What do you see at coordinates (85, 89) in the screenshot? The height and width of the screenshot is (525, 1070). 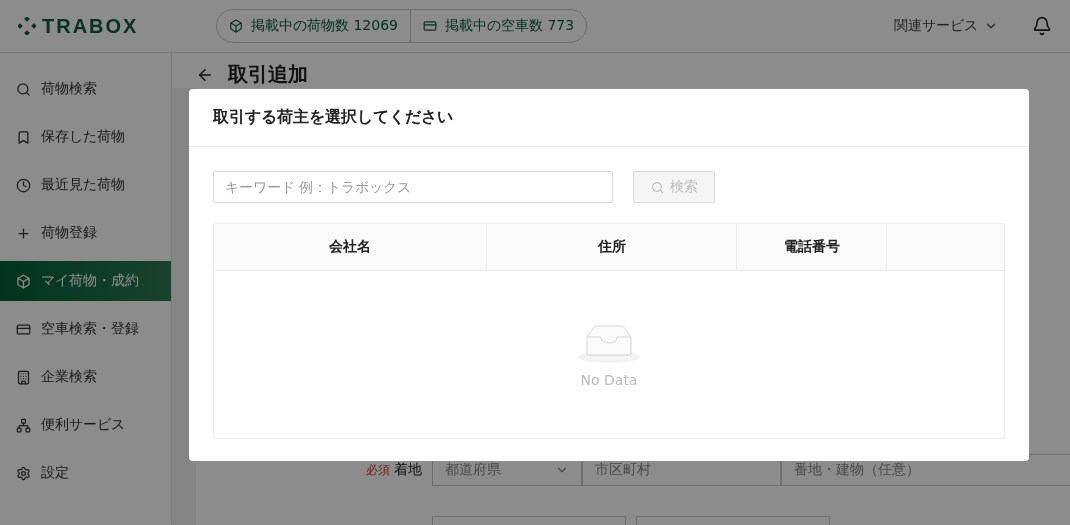 I see `sidebar-item: 荷物検索` at bounding box center [85, 89].